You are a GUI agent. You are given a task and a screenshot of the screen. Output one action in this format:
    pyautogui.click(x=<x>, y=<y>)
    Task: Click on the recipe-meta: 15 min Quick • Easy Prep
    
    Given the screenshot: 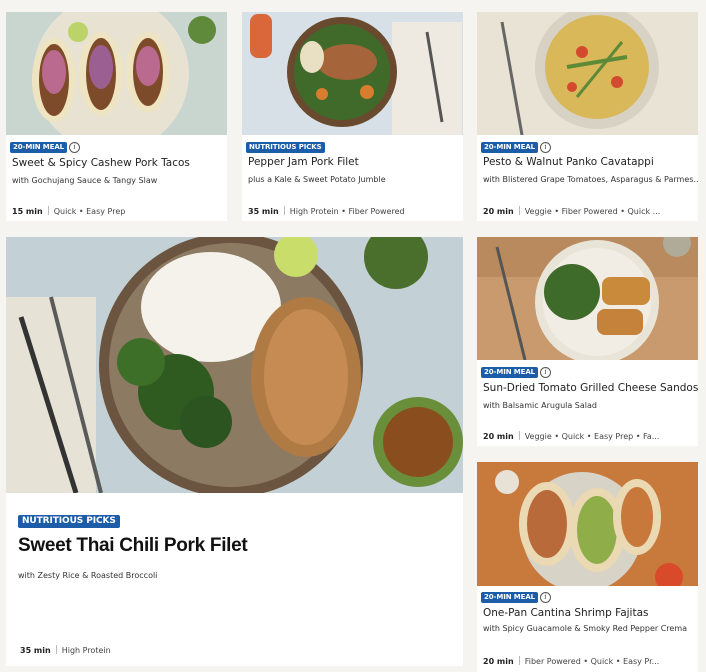 What is the action you would take?
    pyautogui.click(x=68, y=211)
    